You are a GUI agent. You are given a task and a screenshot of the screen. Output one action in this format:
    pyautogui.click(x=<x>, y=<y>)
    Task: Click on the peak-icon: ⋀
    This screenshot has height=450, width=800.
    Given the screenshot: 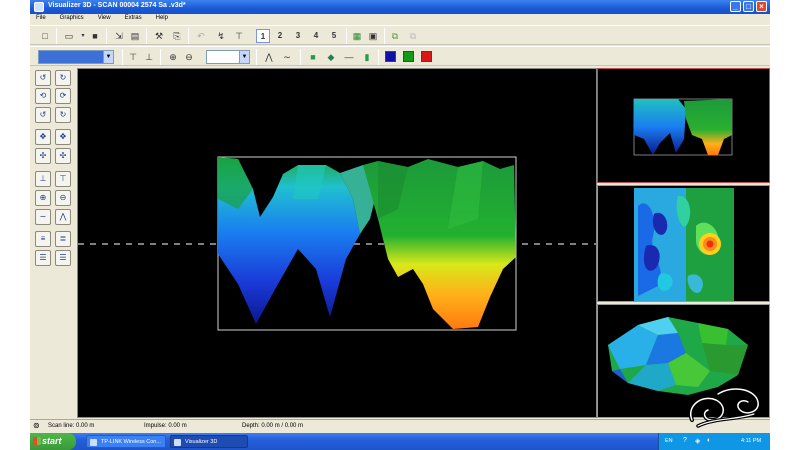 What is the action you would take?
    pyautogui.click(x=63, y=217)
    